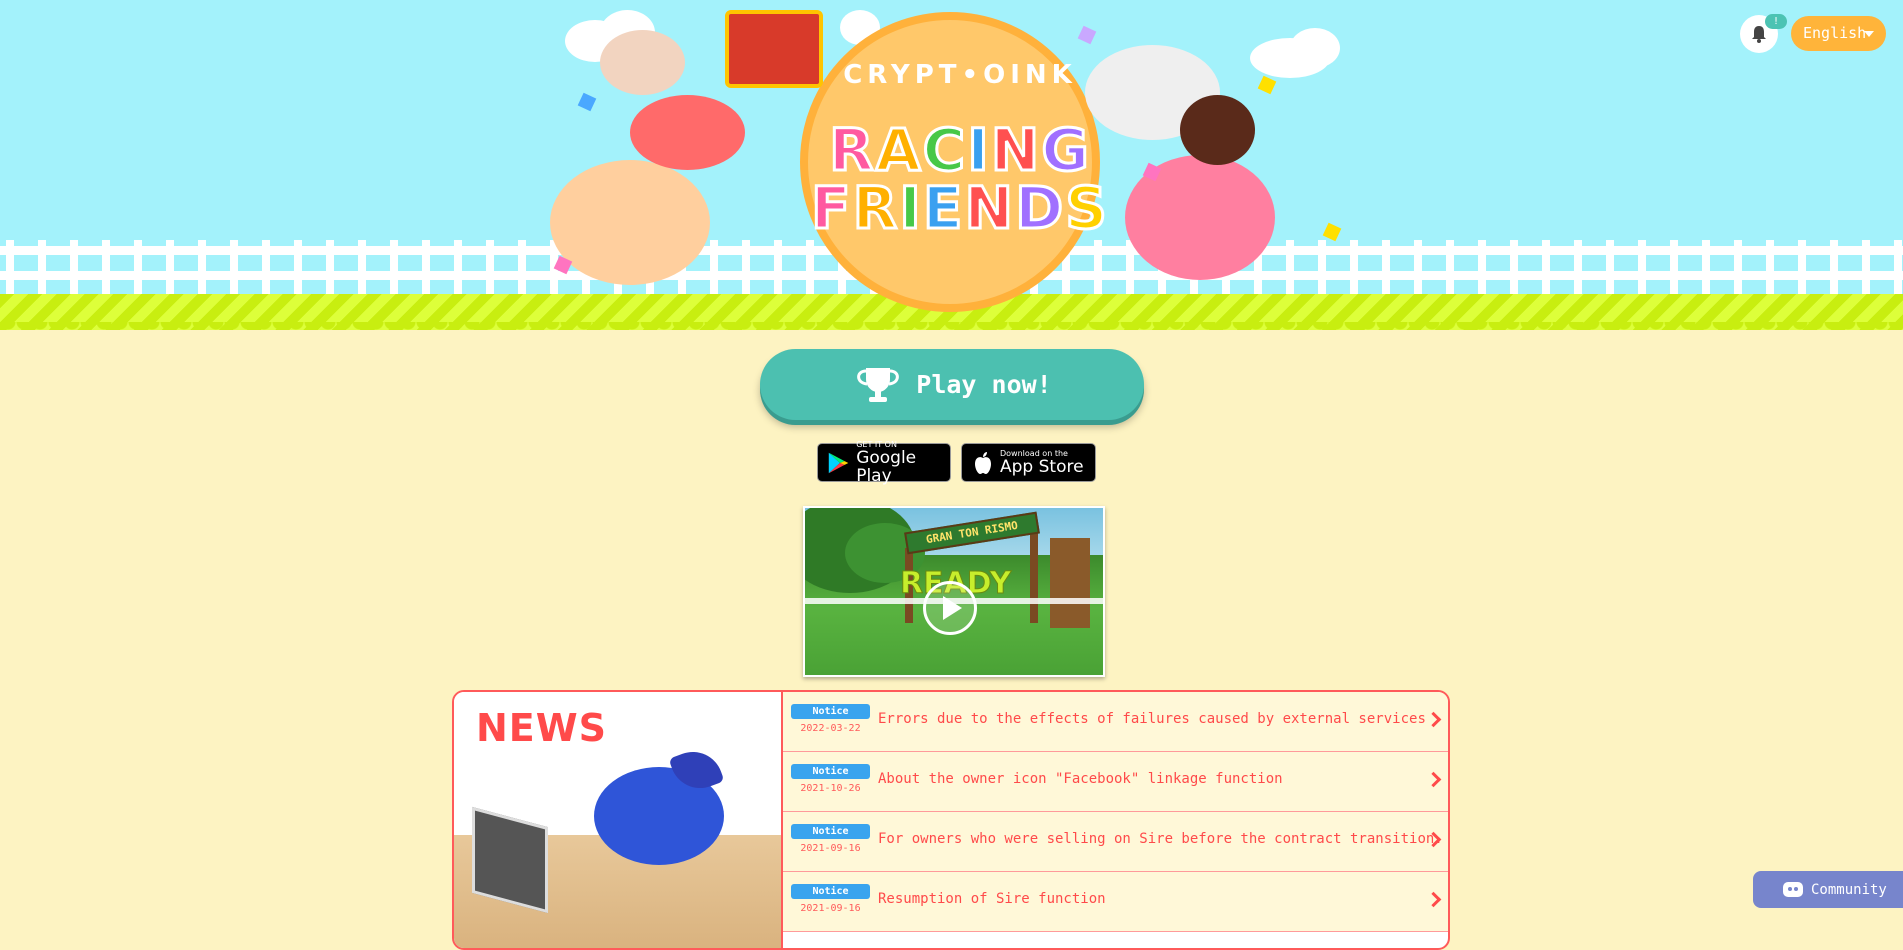 This screenshot has height=950, width=1903. I want to click on gate-post, so click(1034, 575).